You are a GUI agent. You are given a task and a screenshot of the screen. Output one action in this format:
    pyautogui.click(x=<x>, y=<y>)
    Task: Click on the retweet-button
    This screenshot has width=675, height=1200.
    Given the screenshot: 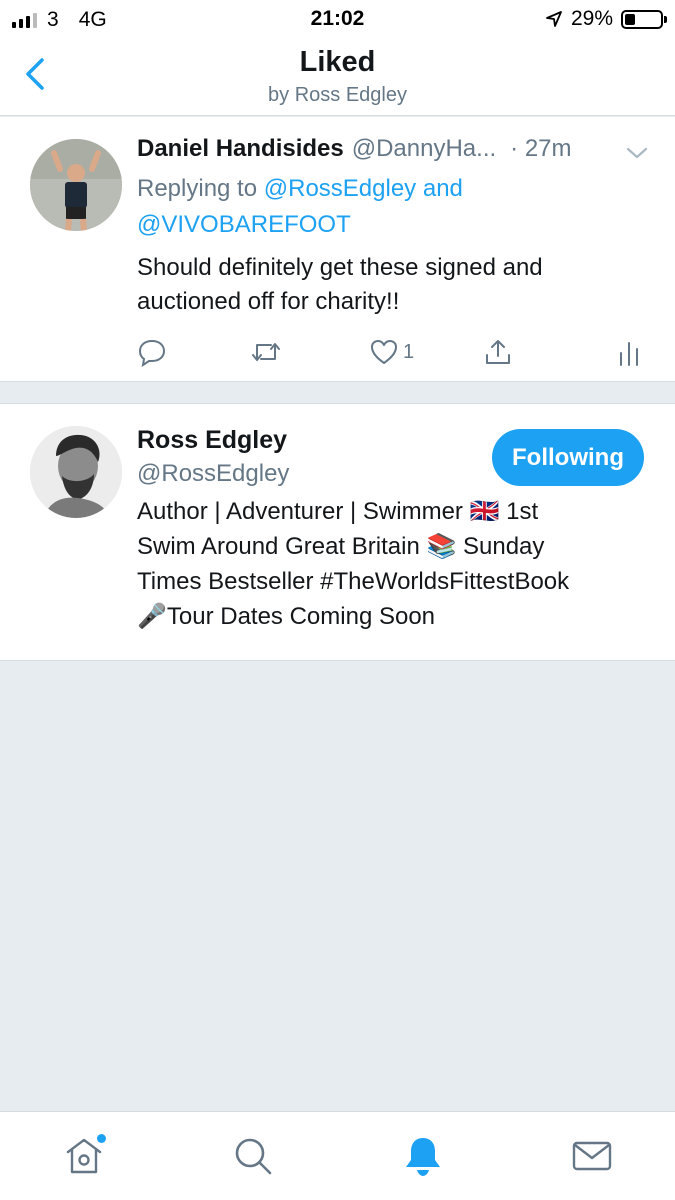 What is the action you would take?
    pyautogui.click(x=266, y=352)
    